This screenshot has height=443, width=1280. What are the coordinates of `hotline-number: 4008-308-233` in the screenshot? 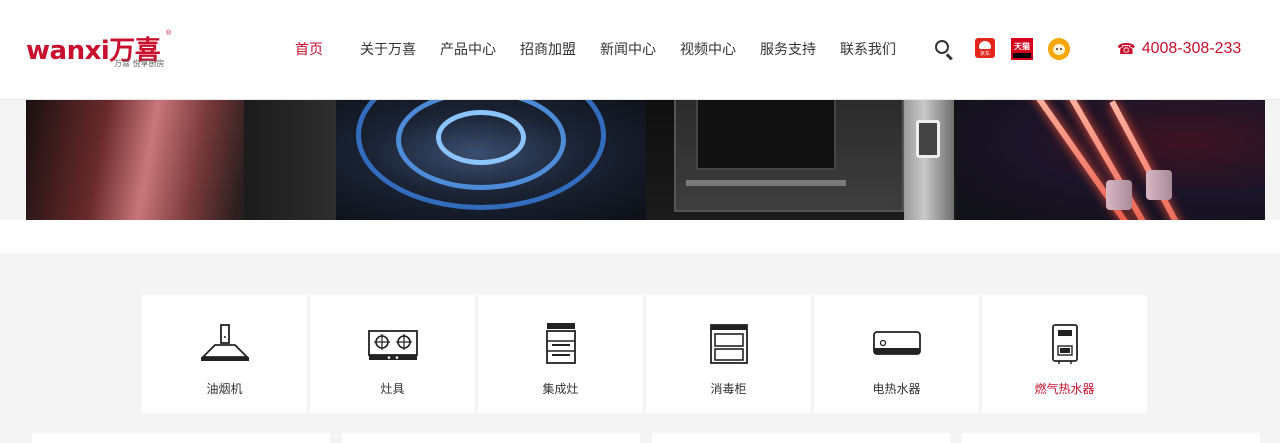 It's located at (1191, 48).